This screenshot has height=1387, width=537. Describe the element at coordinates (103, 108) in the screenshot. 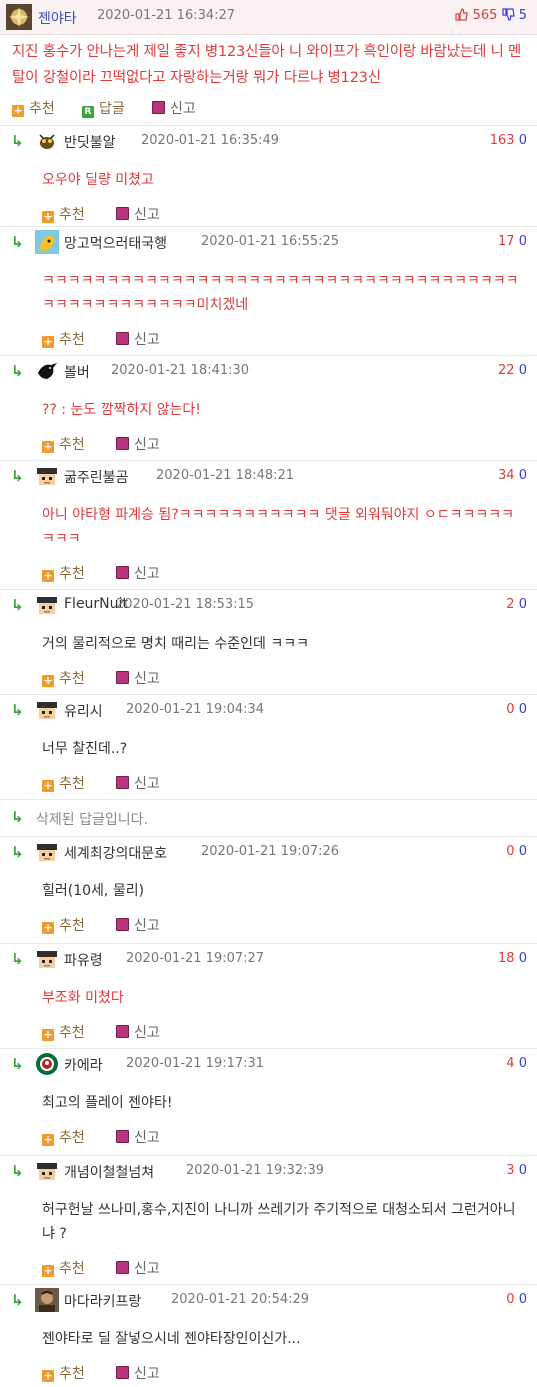

I see `reply-button: R 답글` at that location.